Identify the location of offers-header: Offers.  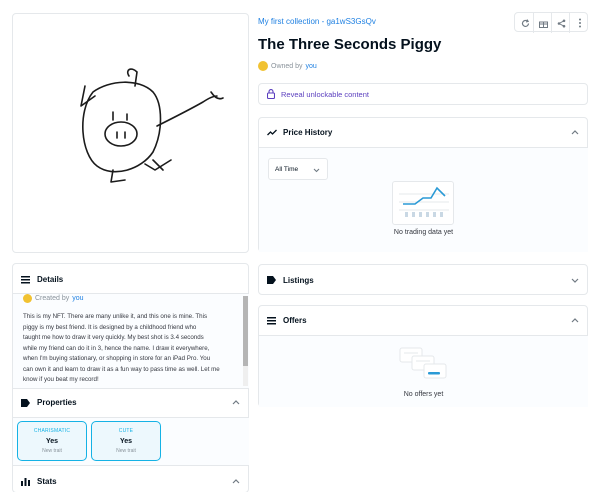
(423, 321).